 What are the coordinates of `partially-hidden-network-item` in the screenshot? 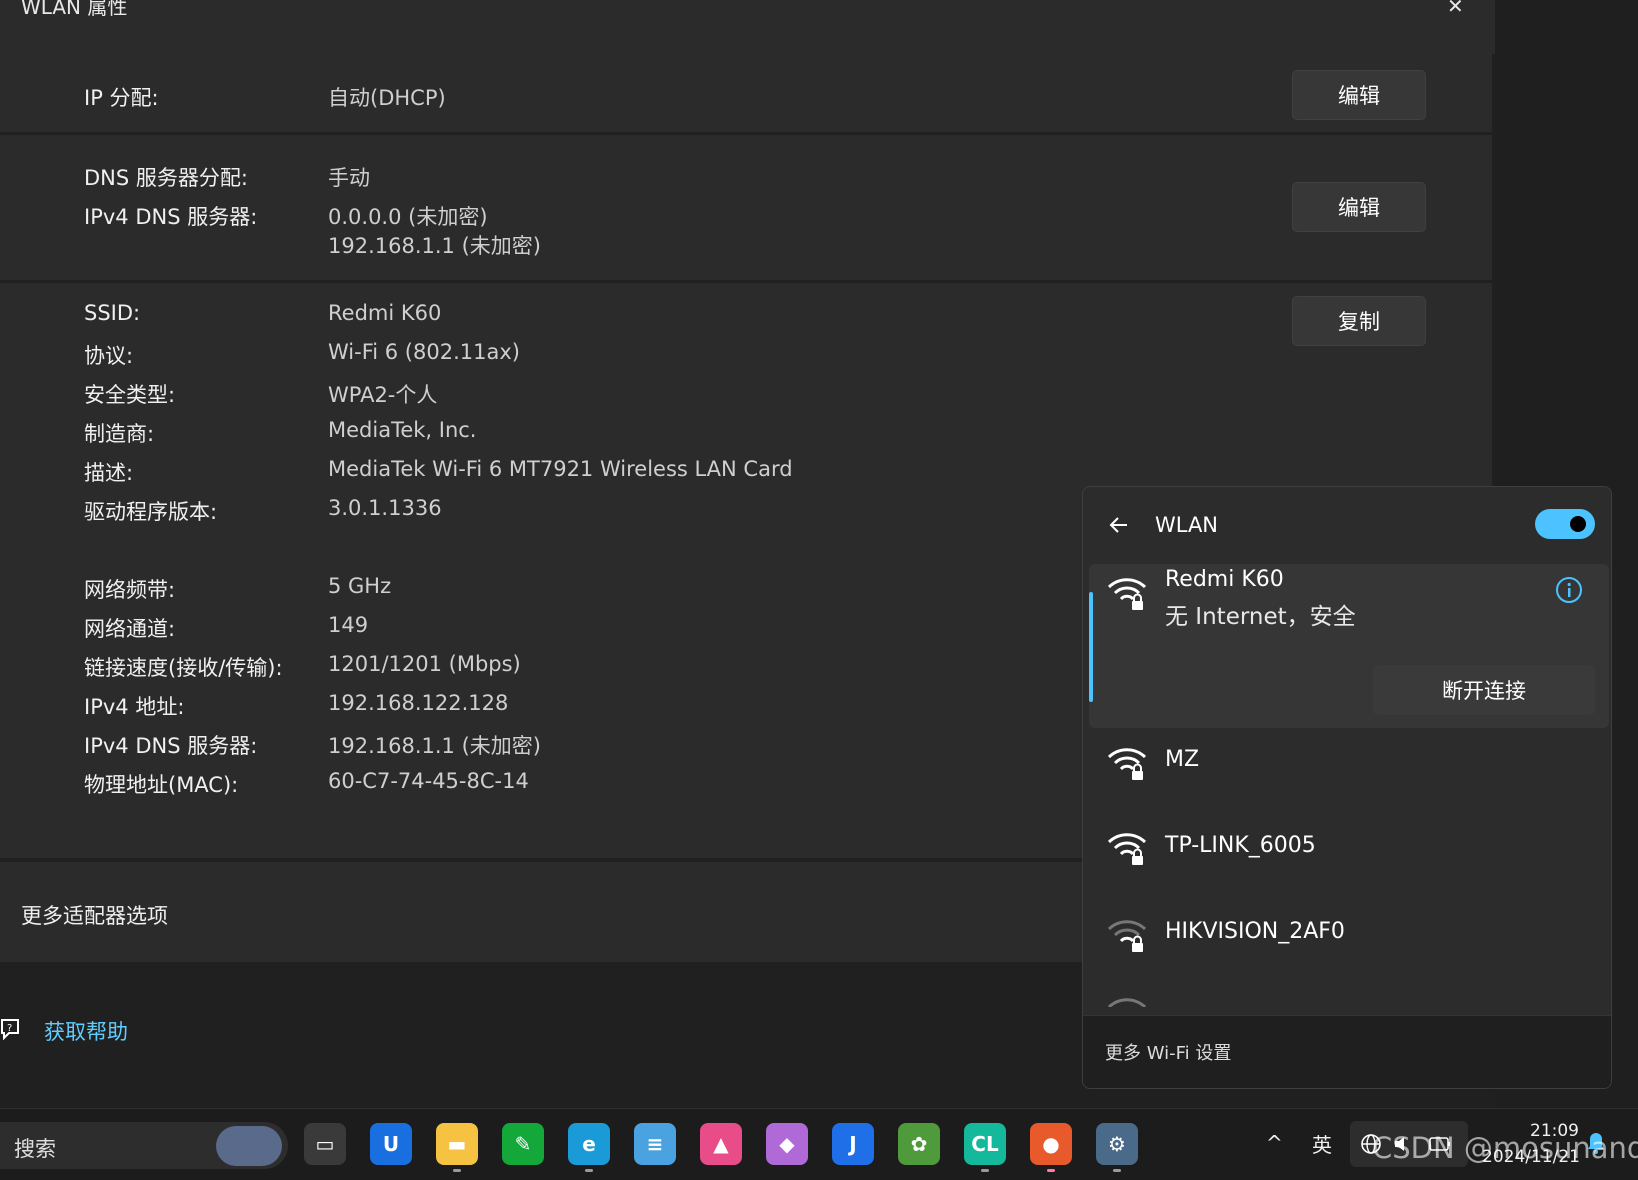 It's located at (1347, 997).